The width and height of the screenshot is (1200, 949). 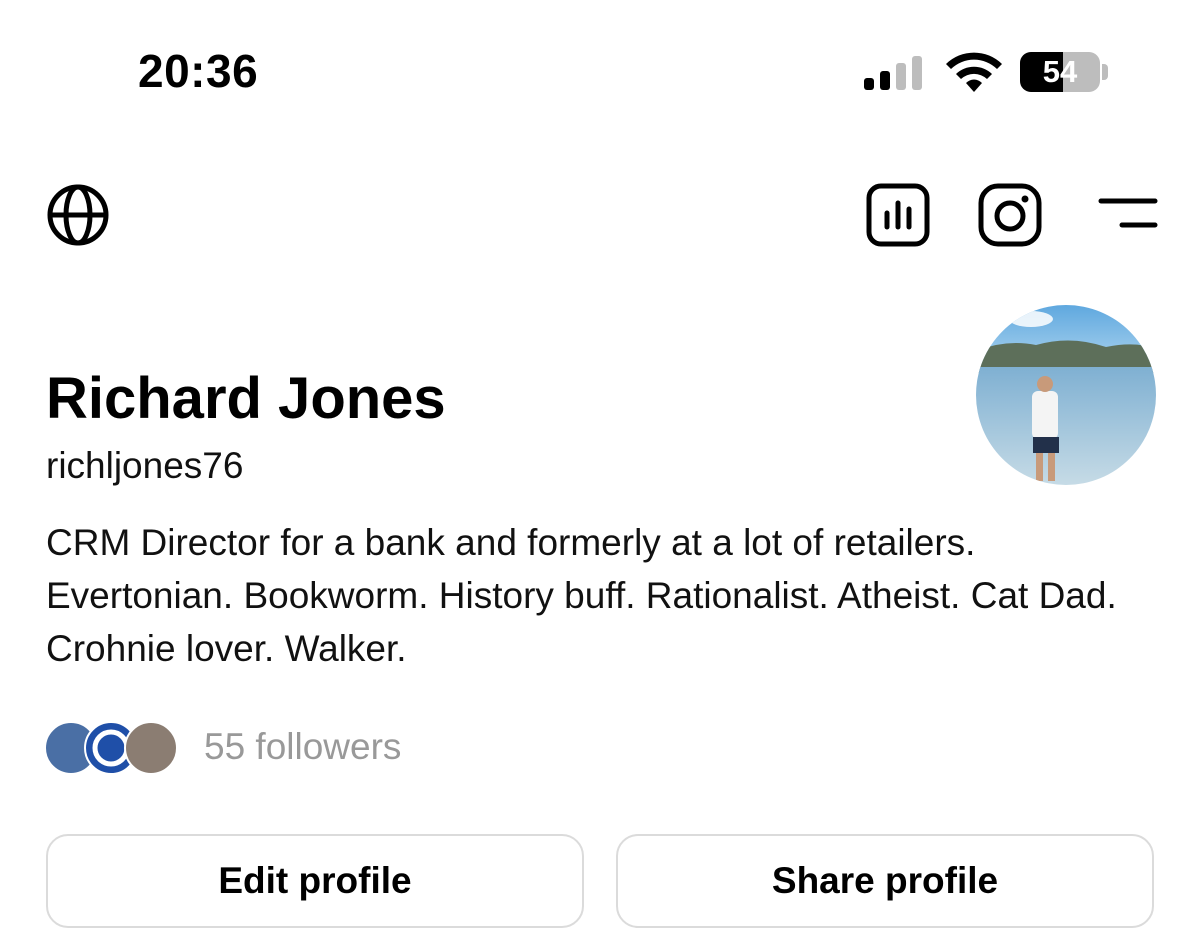 I want to click on avatar-photo, so click(x=1066, y=395).